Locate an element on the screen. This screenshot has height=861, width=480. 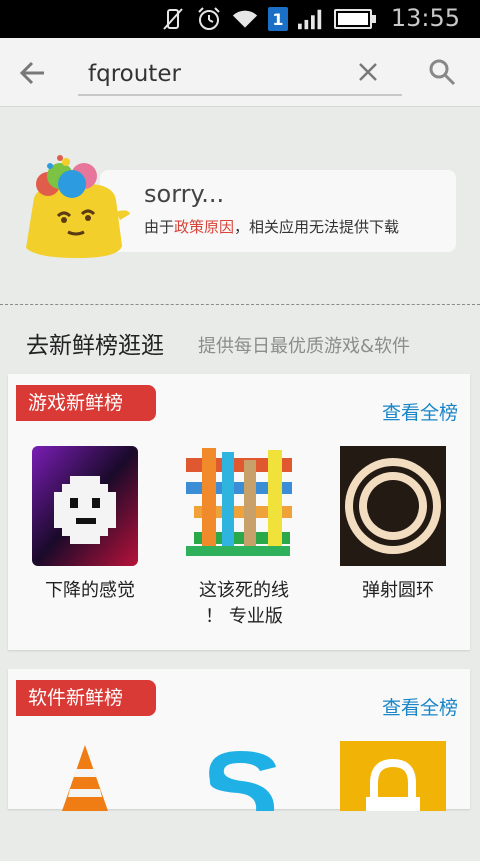
app-name: 下降的感觉 is located at coordinates (90, 590).